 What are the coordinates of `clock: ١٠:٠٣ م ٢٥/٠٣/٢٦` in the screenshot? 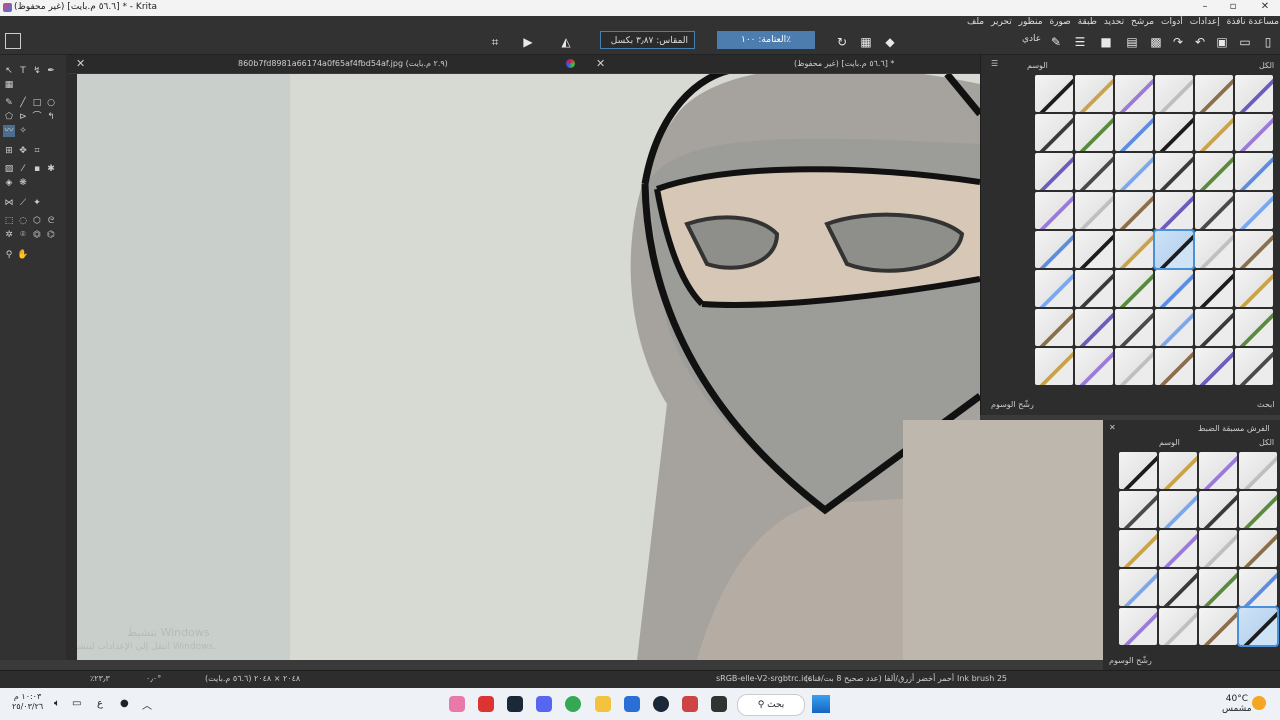 It's located at (27, 702).